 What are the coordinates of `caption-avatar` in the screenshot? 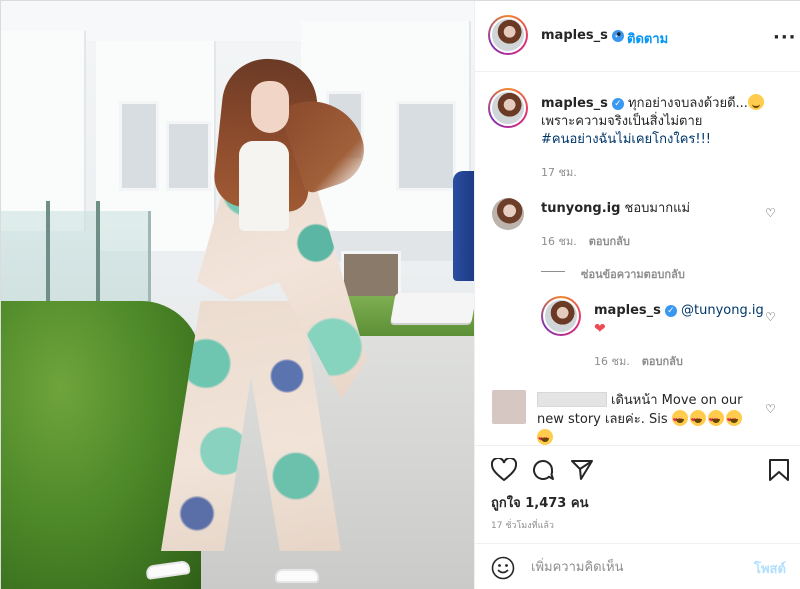 It's located at (508, 108).